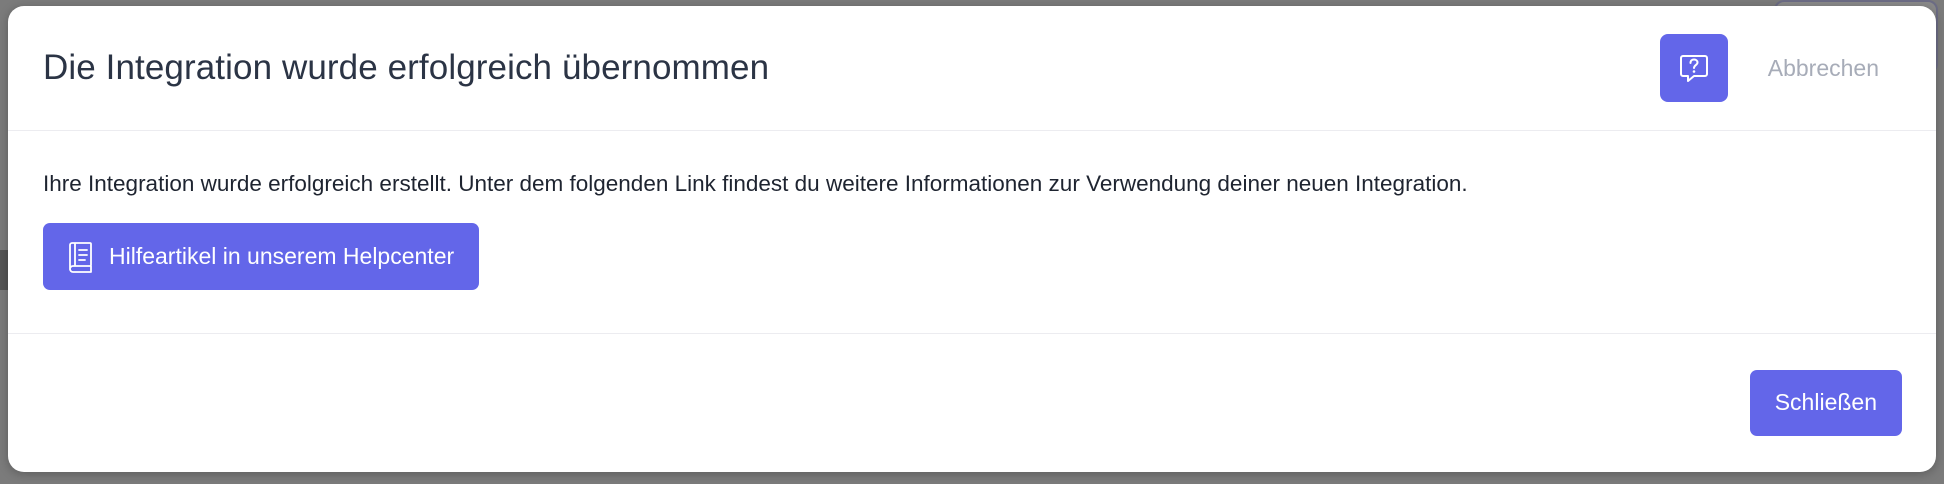 The height and width of the screenshot is (484, 1944). What do you see at coordinates (1825, 402) in the screenshot?
I see `close-button: Schließen` at bounding box center [1825, 402].